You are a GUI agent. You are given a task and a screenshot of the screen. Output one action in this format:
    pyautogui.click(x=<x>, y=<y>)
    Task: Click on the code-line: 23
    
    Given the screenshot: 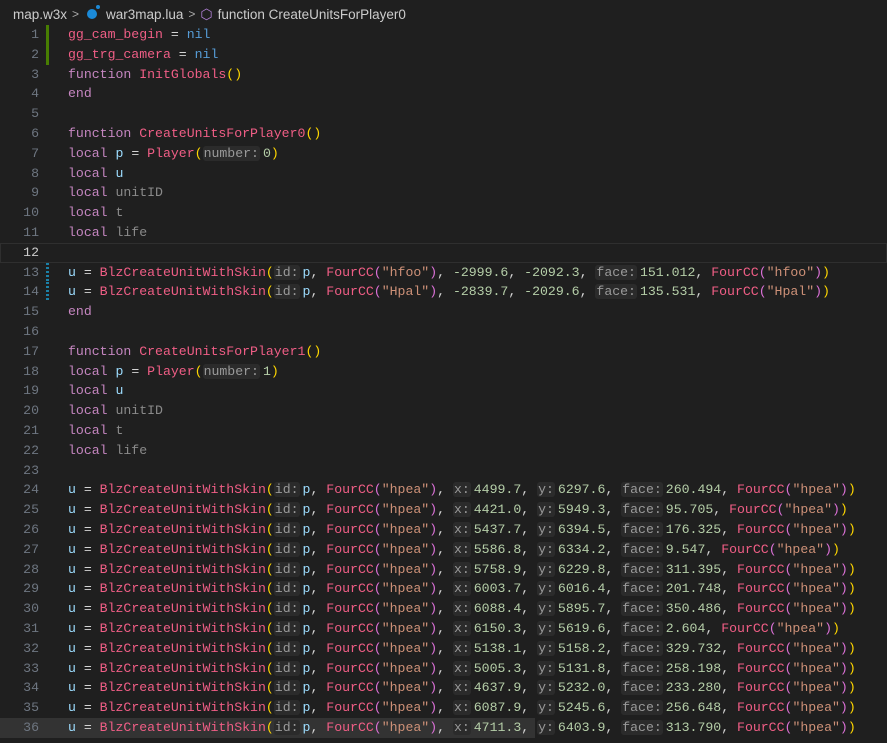 What is the action you would take?
    pyautogui.click(x=443, y=471)
    